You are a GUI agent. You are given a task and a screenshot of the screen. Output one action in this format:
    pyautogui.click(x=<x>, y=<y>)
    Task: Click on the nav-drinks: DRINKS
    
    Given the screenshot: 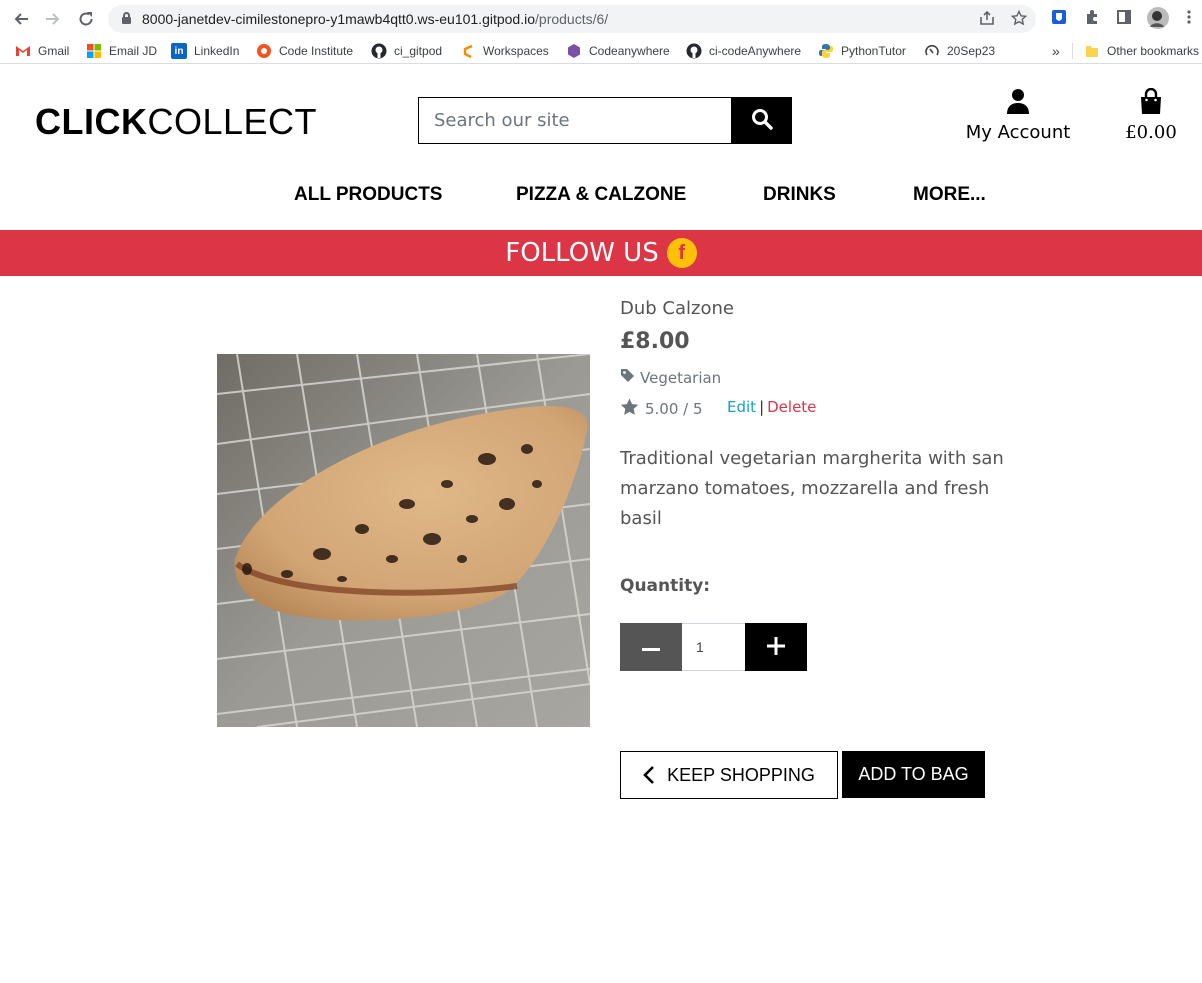 What is the action you would take?
    pyautogui.click(x=799, y=195)
    